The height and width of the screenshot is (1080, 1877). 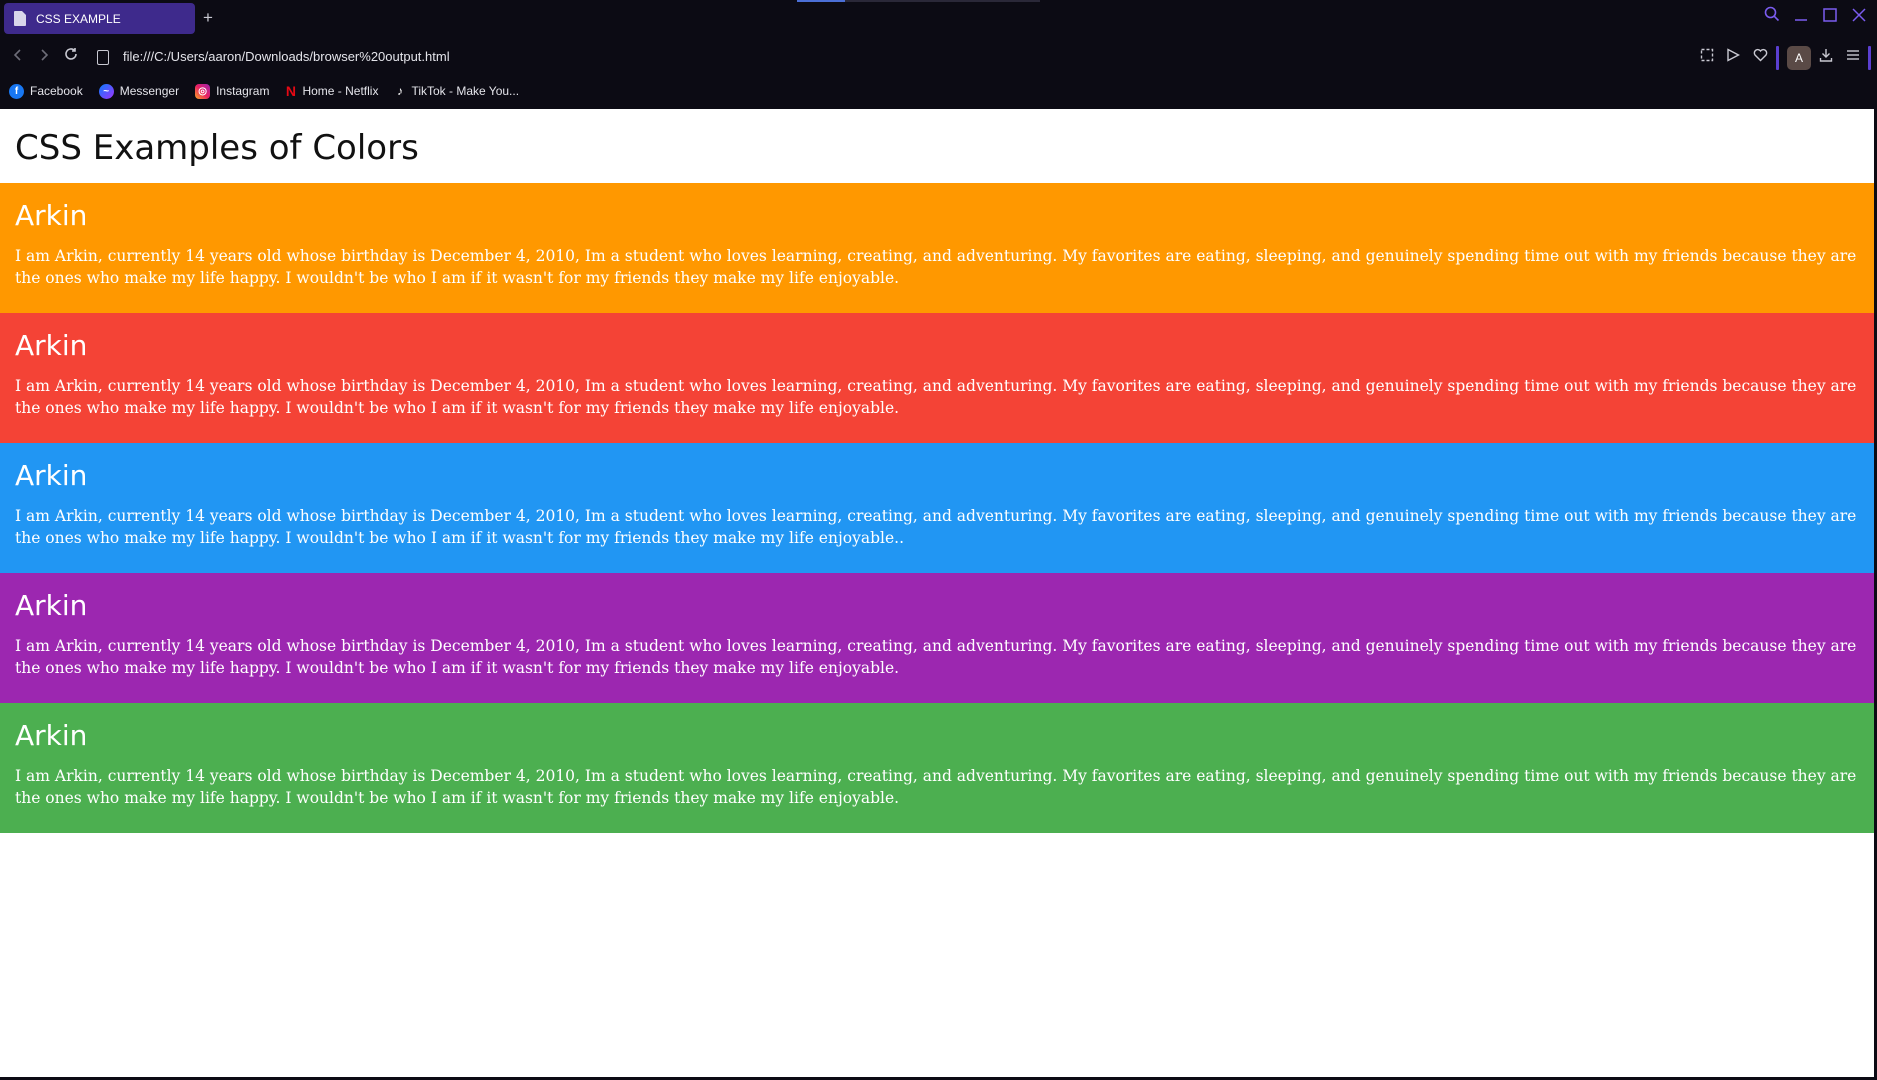 What do you see at coordinates (203, 91) in the screenshot?
I see `instagram-icon: ◎` at bounding box center [203, 91].